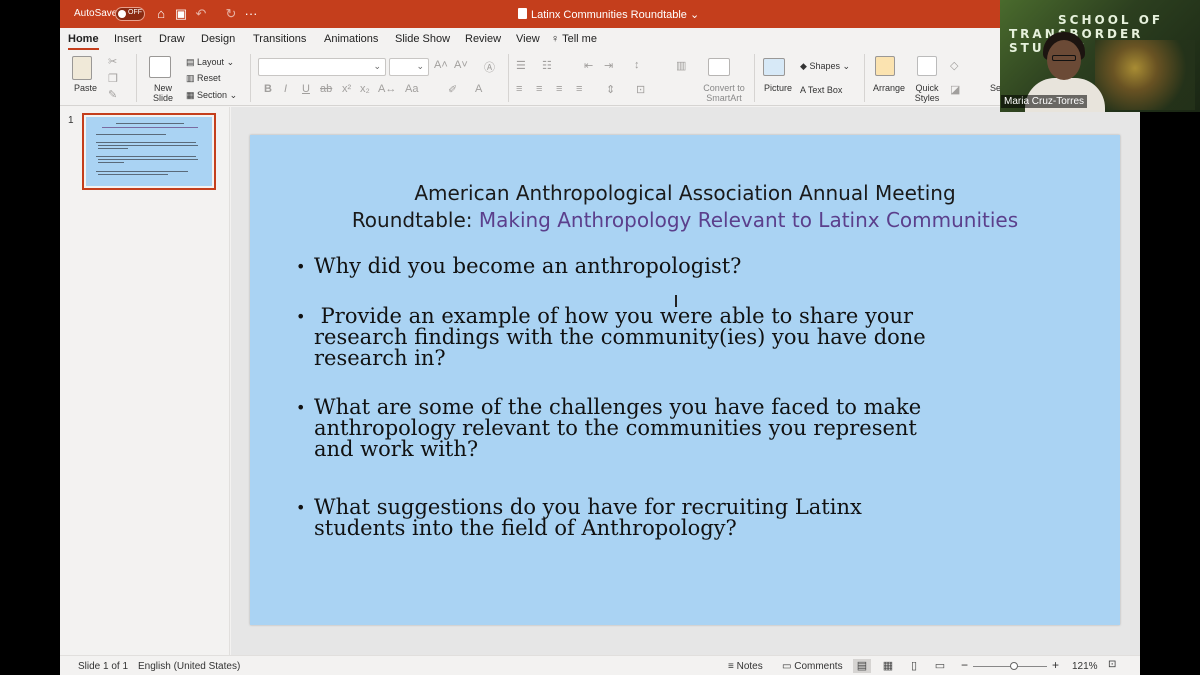 Image resolution: width=1200 pixels, height=675 pixels. Describe the element at coordinates (1055, 665) in the screenshot. I see `zoom-in-button: +` at that location.